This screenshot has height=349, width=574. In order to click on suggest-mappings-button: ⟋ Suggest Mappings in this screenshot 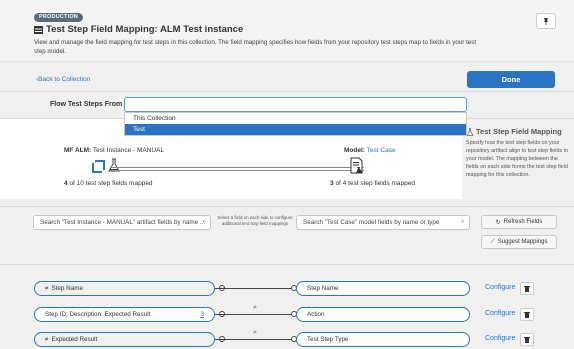, I will do `click(519, 242)`.